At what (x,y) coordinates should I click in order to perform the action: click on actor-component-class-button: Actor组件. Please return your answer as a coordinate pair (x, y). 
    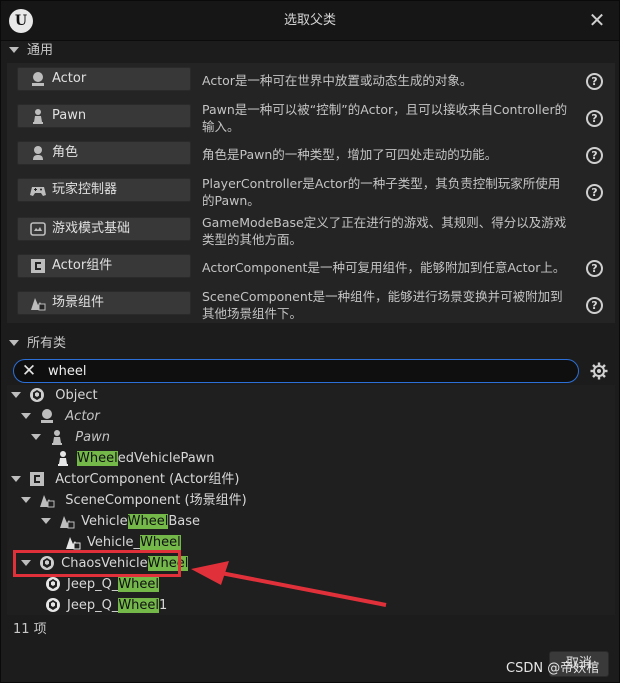
    Looking at the image, I should click on (104, 266).